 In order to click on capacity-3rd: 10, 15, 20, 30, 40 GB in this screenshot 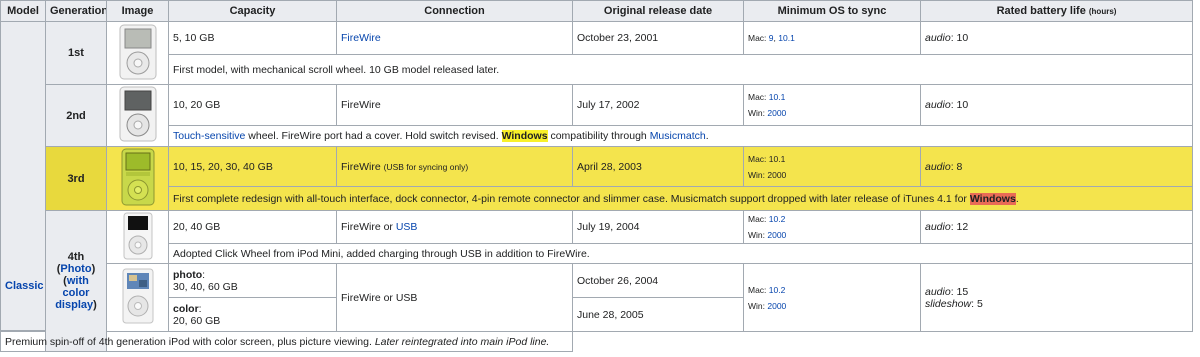, I will do `click(252, 166)`.